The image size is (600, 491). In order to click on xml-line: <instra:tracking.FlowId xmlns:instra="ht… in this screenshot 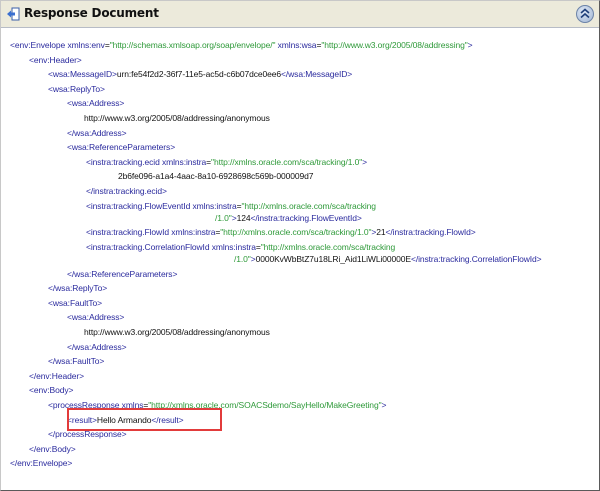, I will do `click(281, 232)`.